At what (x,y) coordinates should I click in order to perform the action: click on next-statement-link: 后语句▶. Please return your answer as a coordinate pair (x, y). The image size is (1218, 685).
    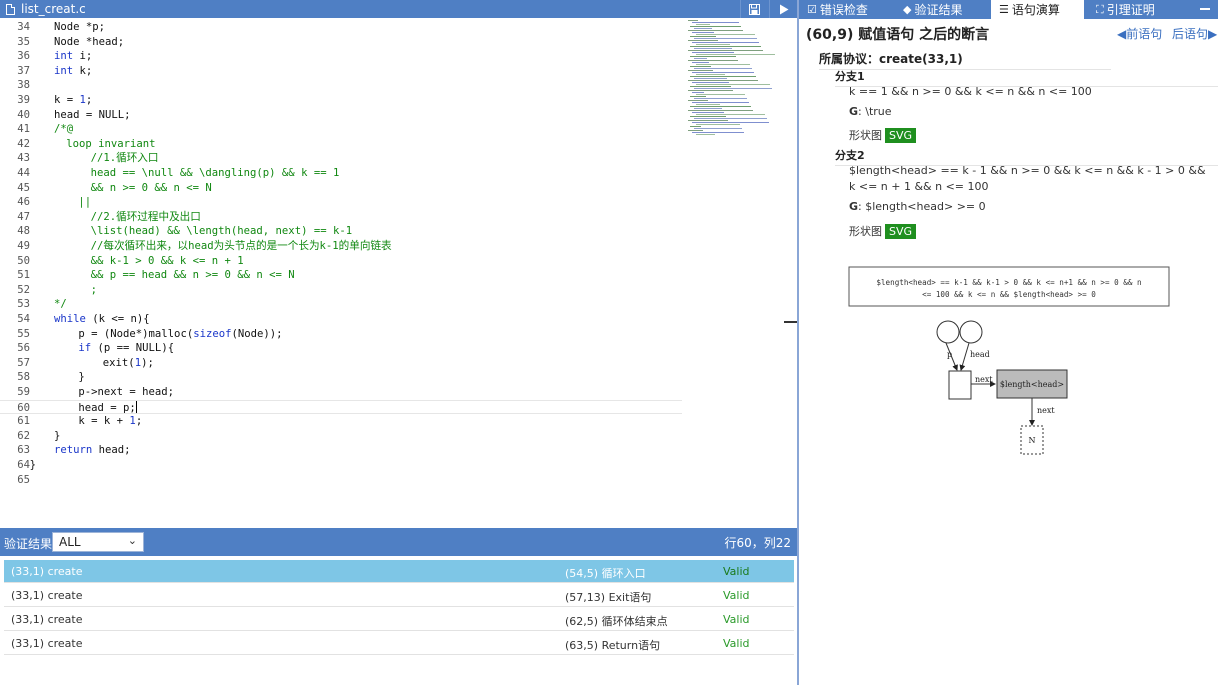
    Looking at the image, I should click on (1194, 33).